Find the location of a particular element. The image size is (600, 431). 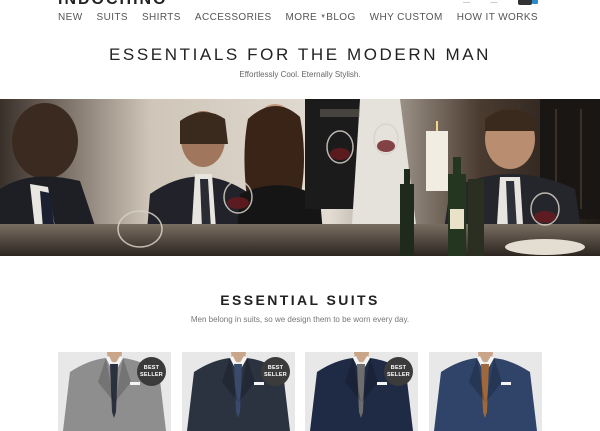

hero-title: ESSENTIALS FOR THE MODERN MAN is located at coordinates (300, 54).